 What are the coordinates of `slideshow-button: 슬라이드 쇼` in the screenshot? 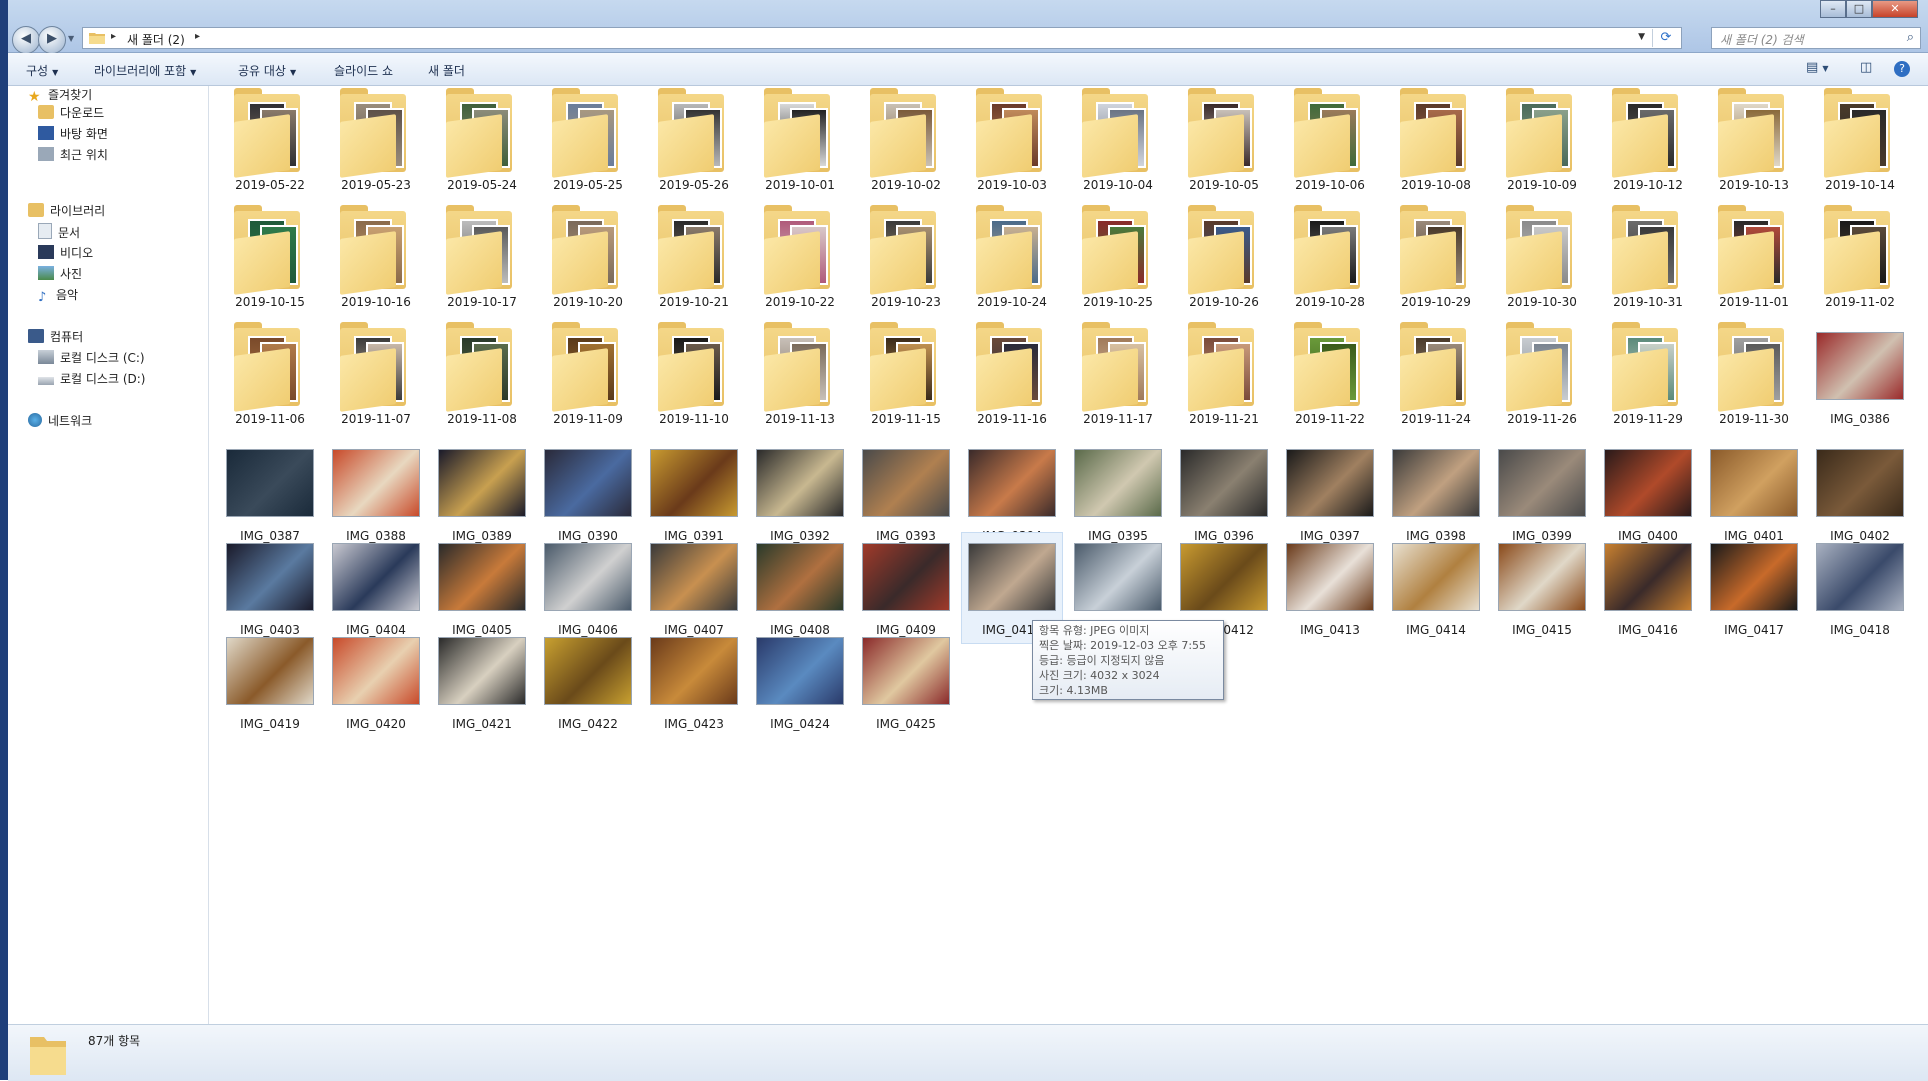 It's located at (363, 70).